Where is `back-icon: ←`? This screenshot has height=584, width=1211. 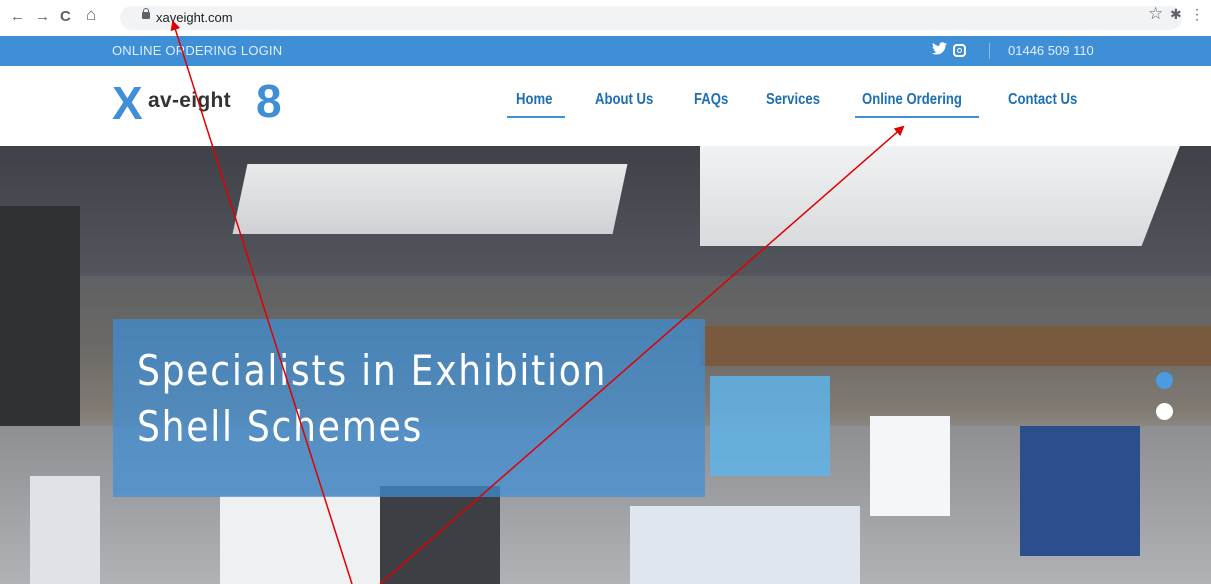 back-icon: ← is located at coordinates (17, 17).